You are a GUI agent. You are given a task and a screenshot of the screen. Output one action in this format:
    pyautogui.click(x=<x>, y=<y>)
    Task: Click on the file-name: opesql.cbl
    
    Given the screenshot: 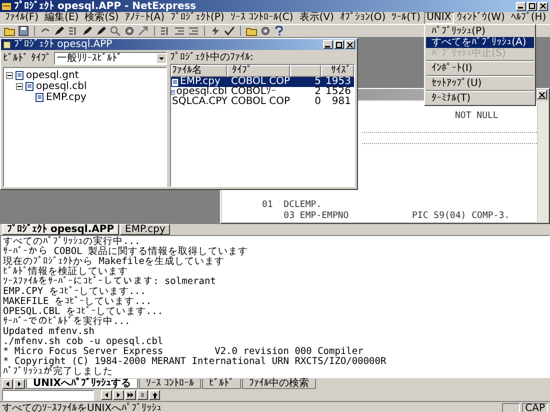 What is the action you would take?
    pyautogui.click(x=201, y=92)
    